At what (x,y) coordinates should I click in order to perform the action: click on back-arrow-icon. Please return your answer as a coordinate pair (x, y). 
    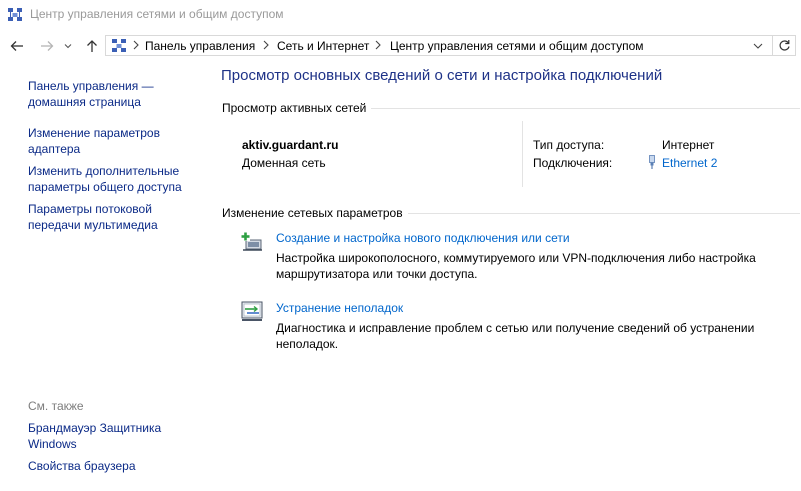
    Looking at the image, I should click on (16, 46).